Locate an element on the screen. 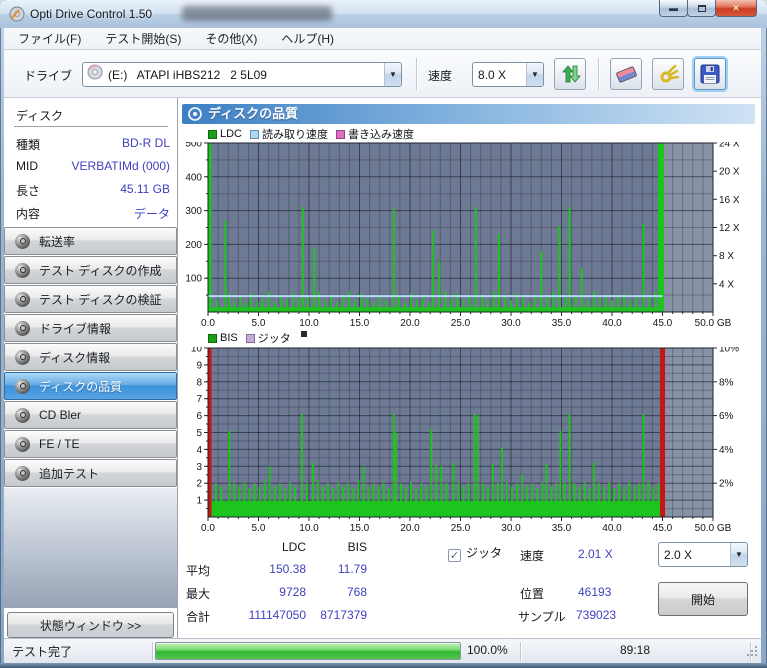 The image size is (767, 668). elapsed-time: 89:18 is located at coordinates (635, 650).